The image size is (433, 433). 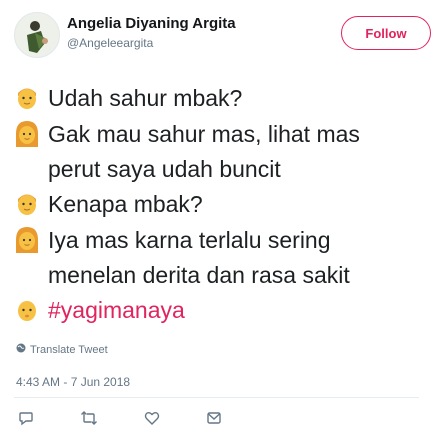 What do you see at coordinates (151, 23) in the screenshot?
I see `author-name: Angelia Diyaning Argita` at bounding box center [151, 23].